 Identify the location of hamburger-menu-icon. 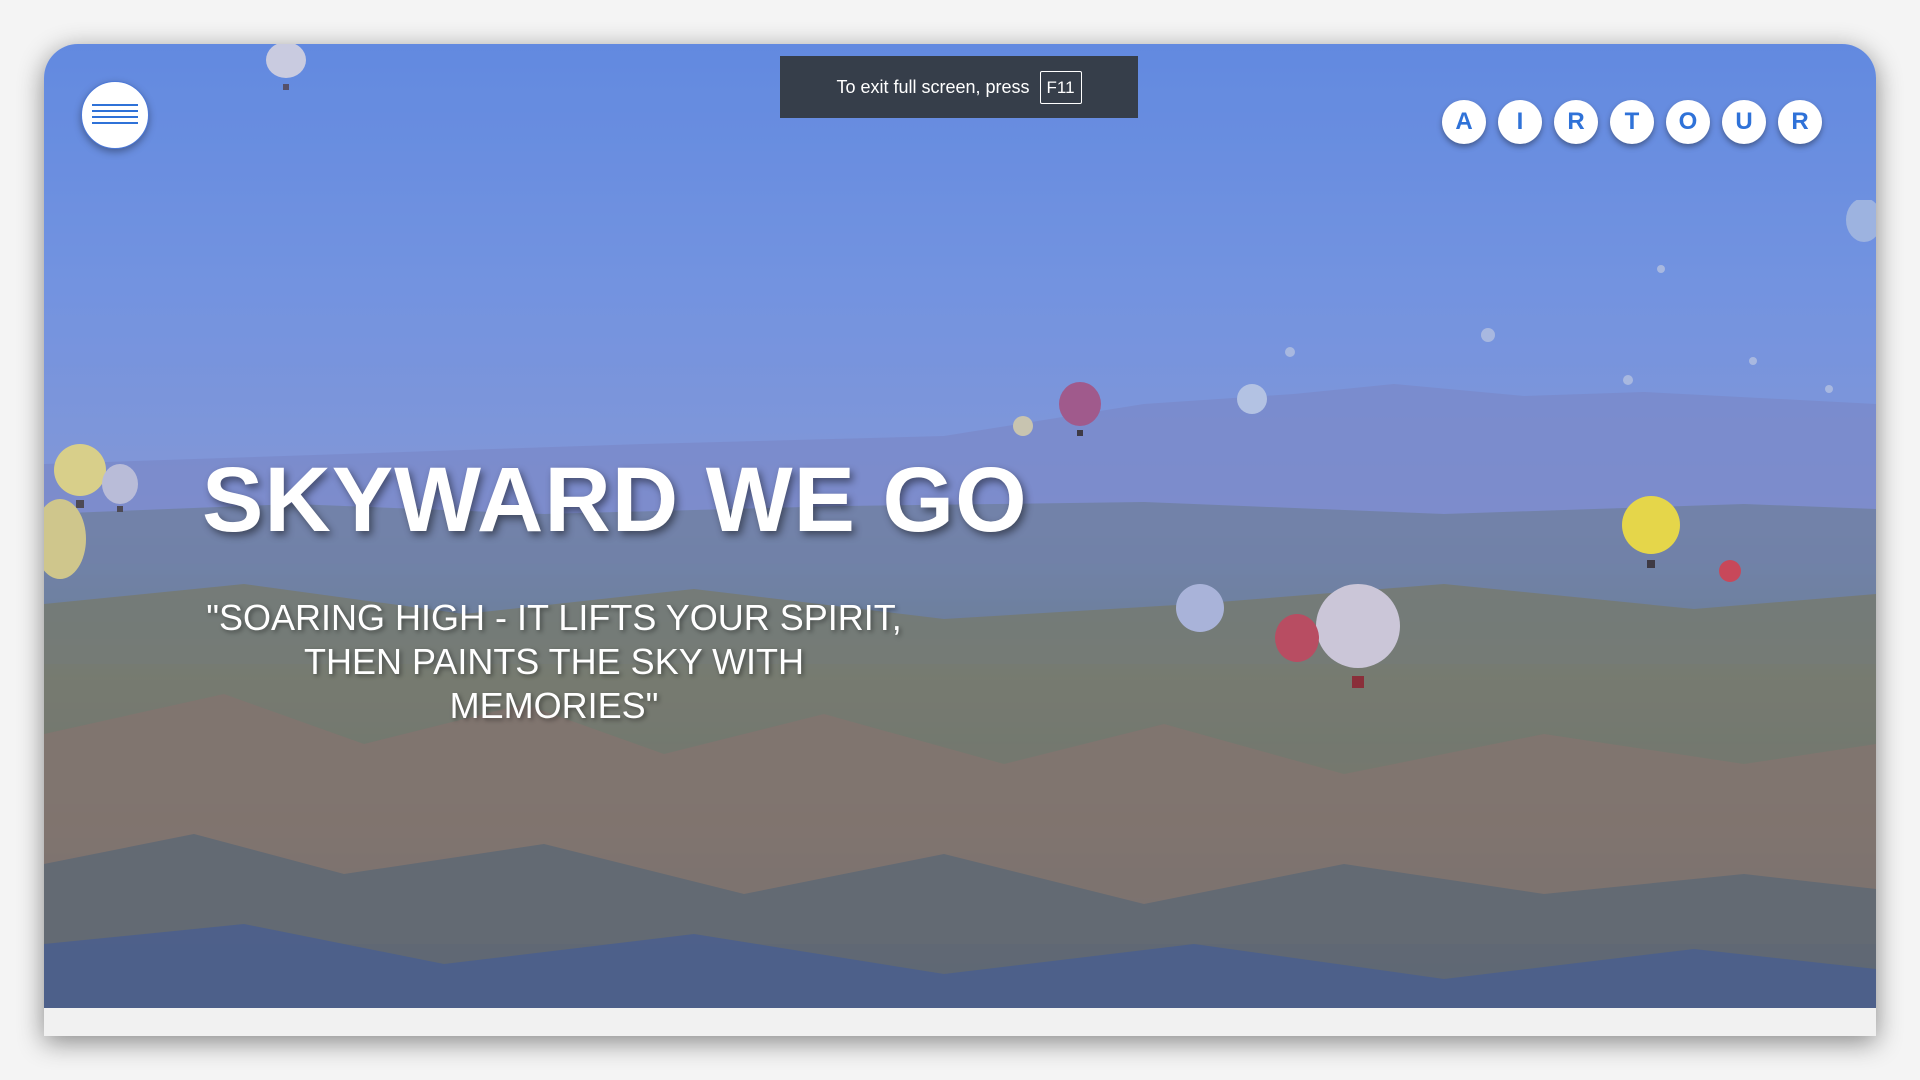
(115, 114).